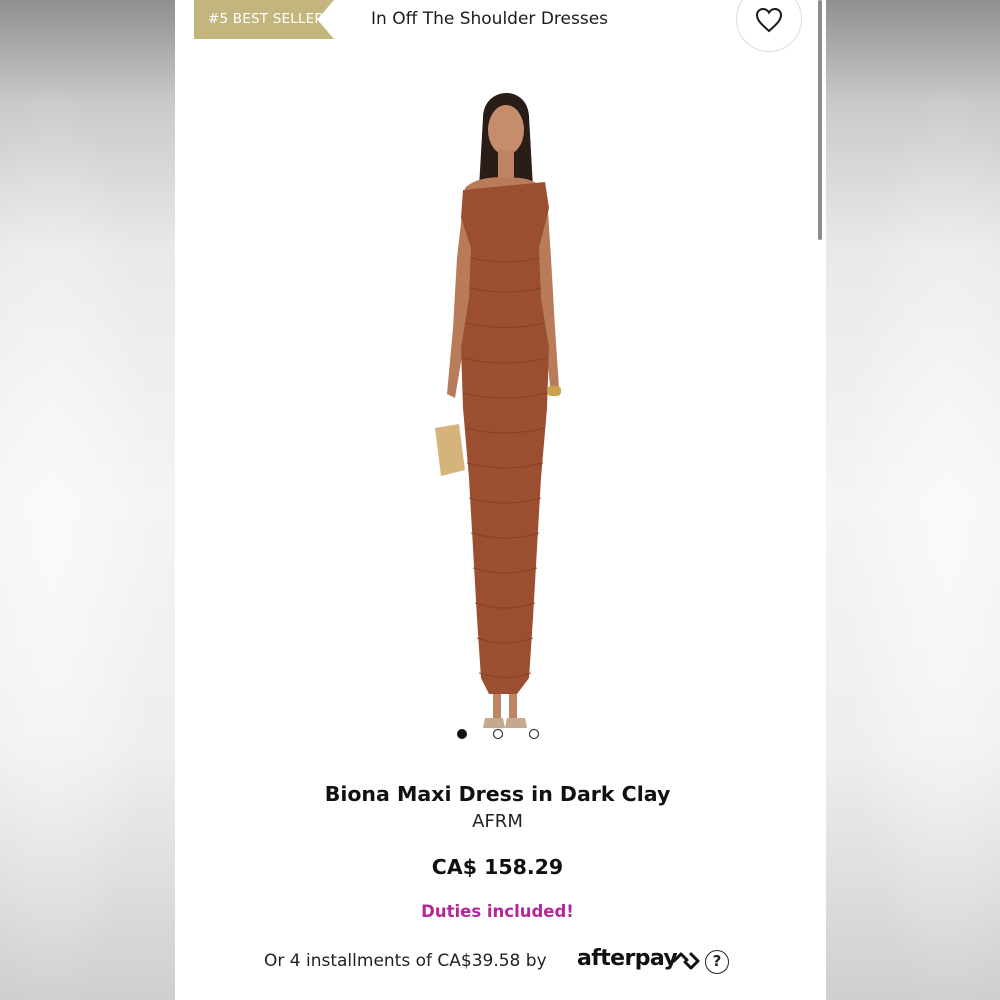 This screenshot has height=1000, width=1000. What do you see at coordinates (489, 19) in the screenshot?
I see `best-seller-category-link: In Off The Shoulder Dresses` at bounding box center [489, 19].